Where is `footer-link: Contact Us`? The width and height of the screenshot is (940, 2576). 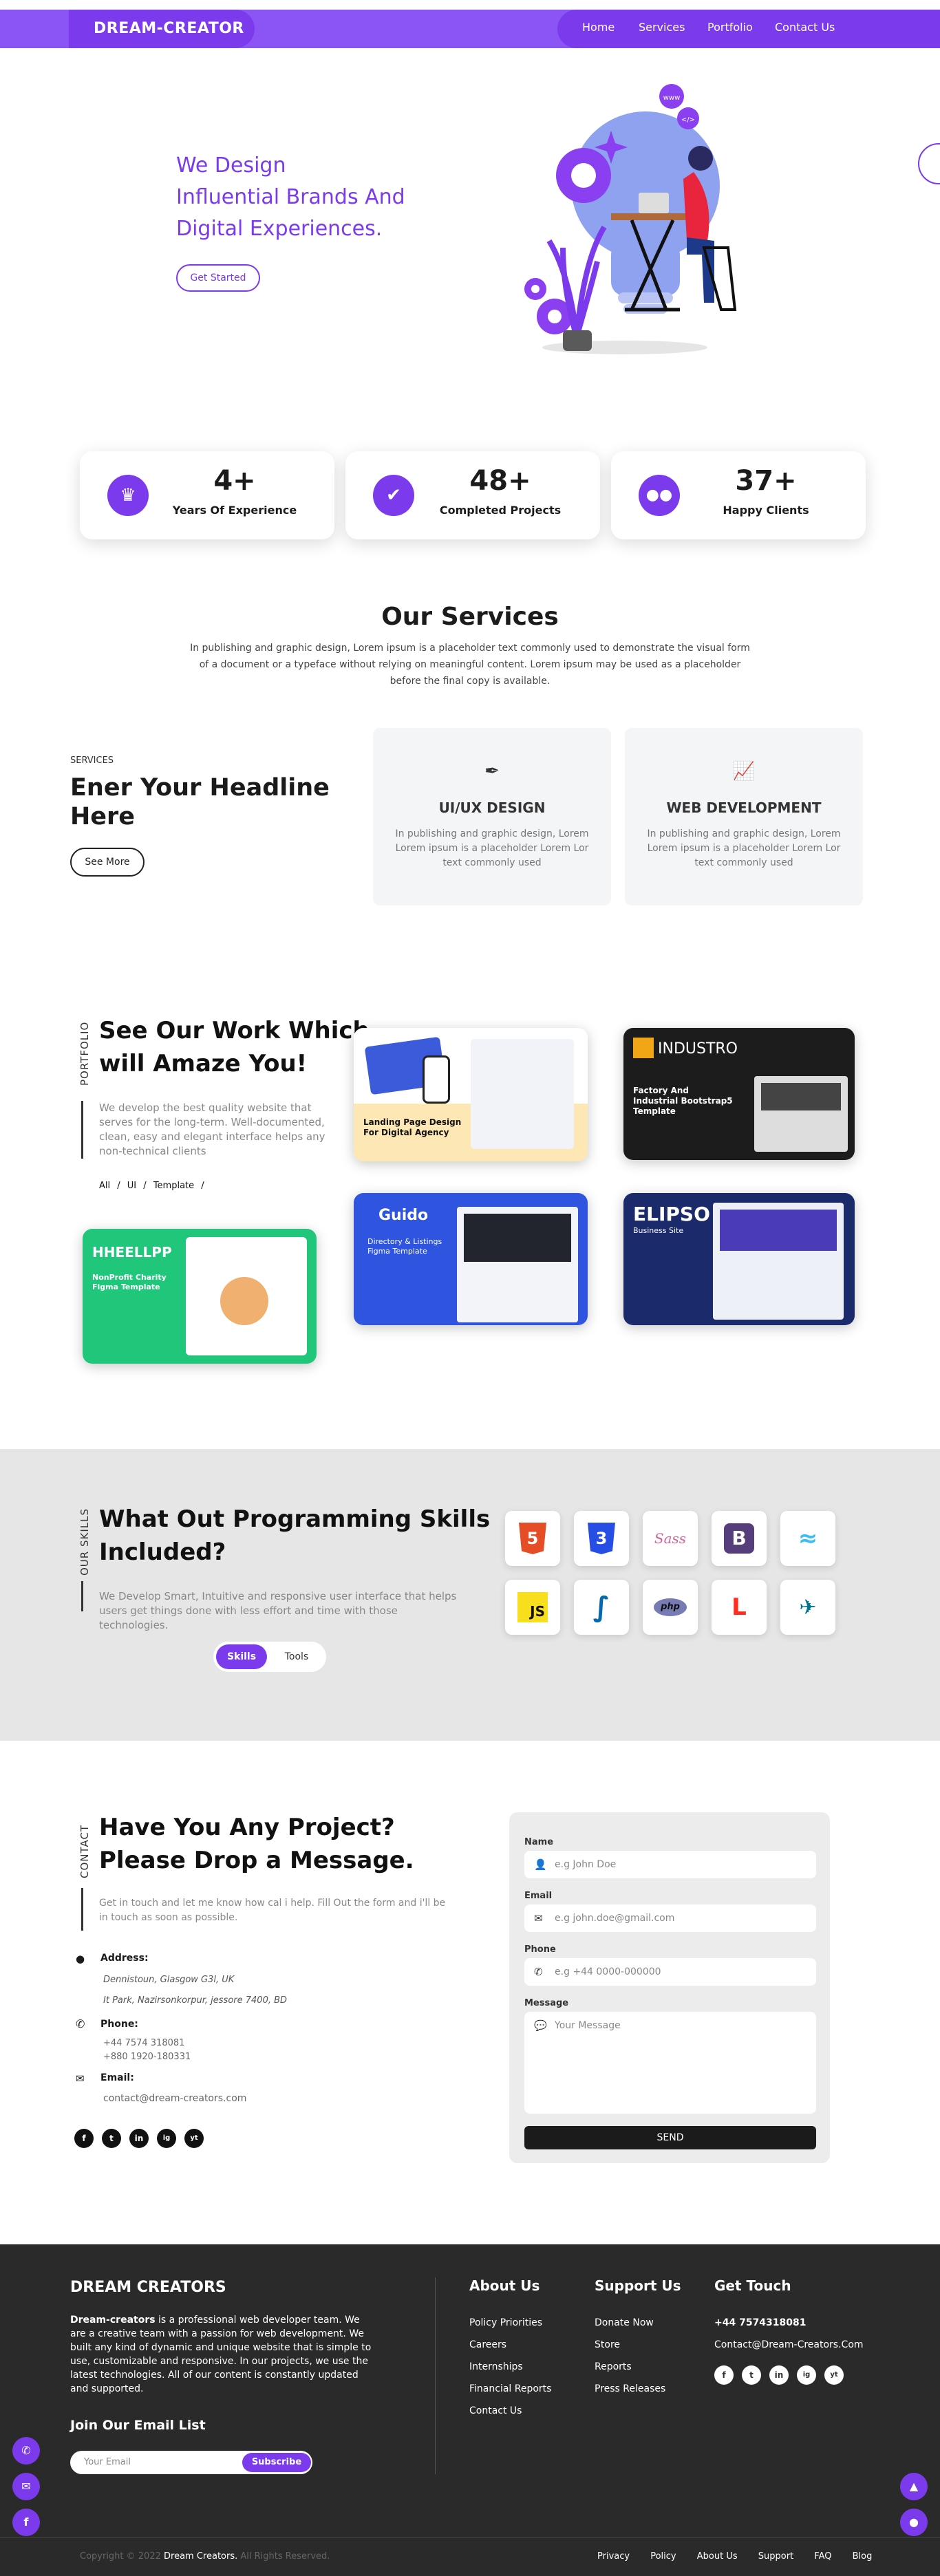
footer-link: Contact Us is located at coordinates (495, 2410).